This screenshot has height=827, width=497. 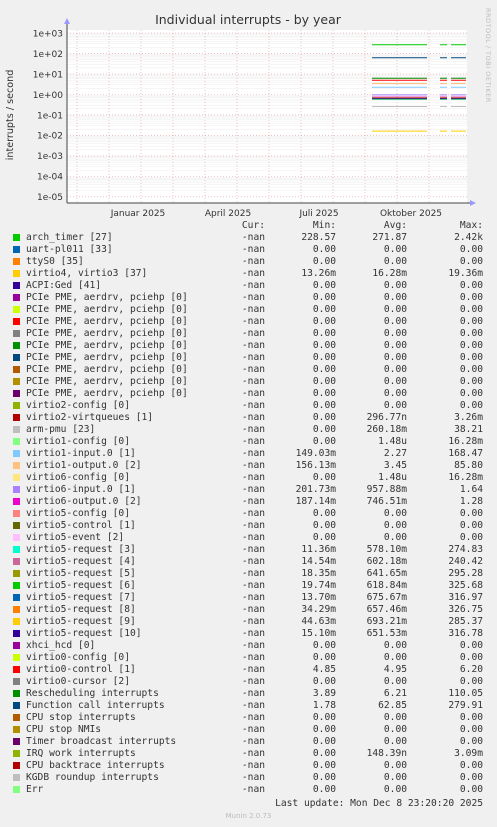 I want to click on legend-series-name: virtio5-control [1], so click(x=81, y=525).